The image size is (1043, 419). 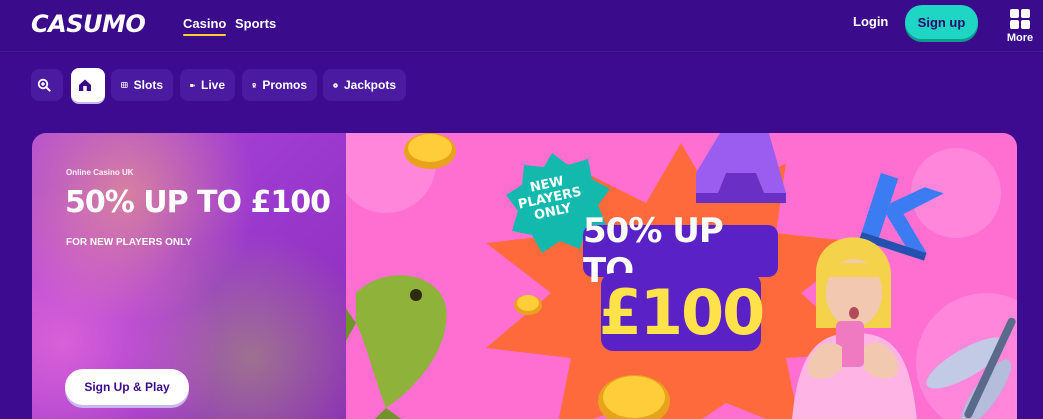 I want to click on more-menu-button: More, so click(x=1020, y=26).